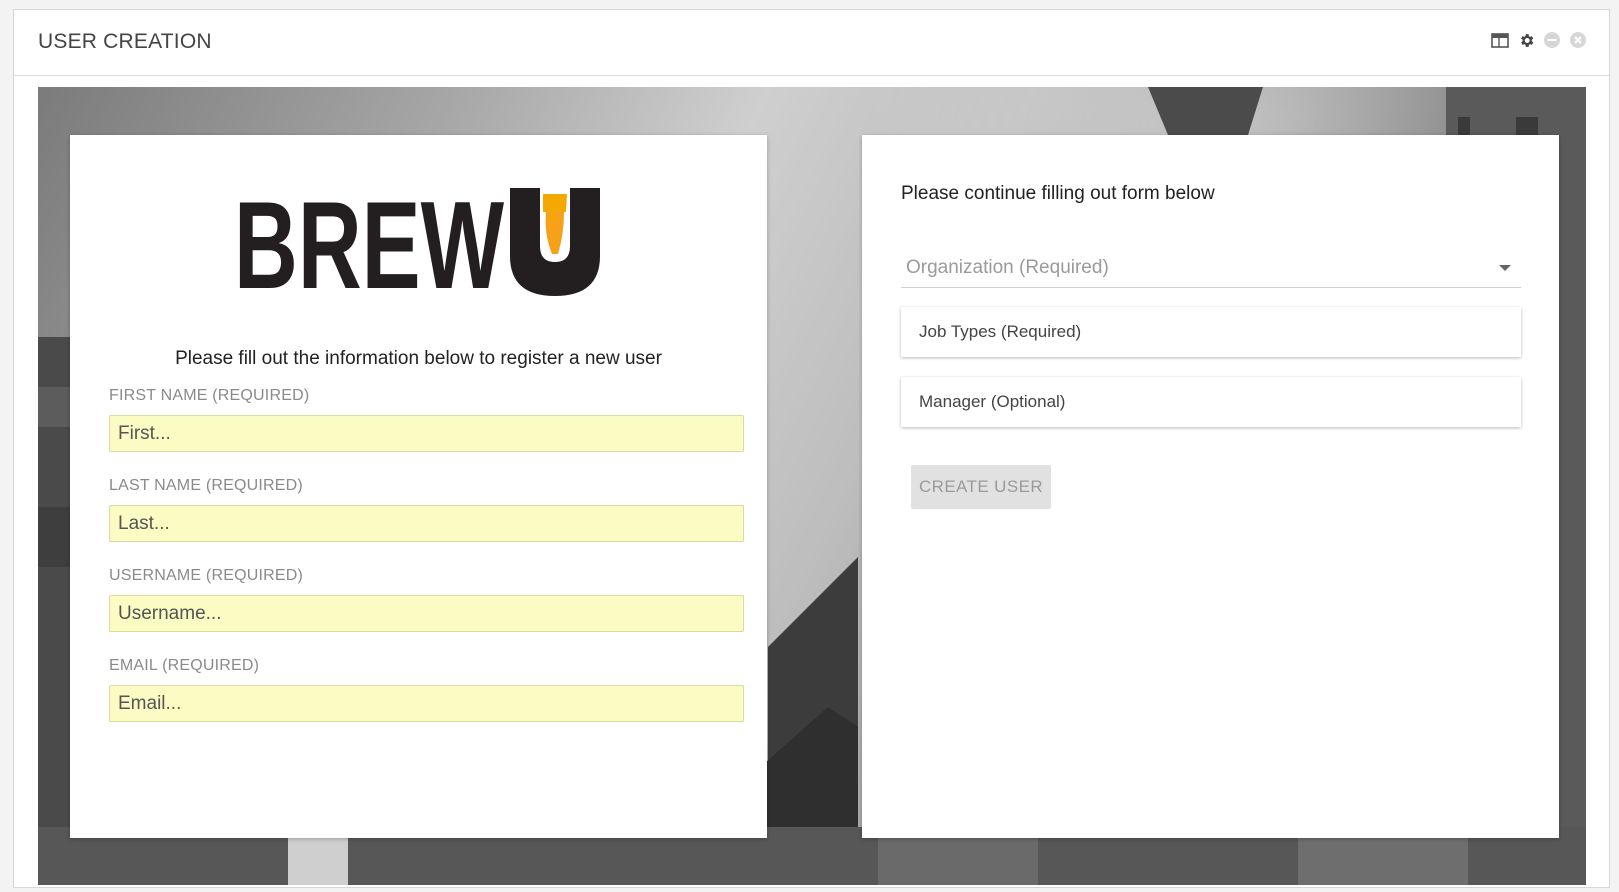 This screenshot has width=1619, height=892. I want to click on first-name-label: FIRST NAME (REQUIRED), so click(209, 395).